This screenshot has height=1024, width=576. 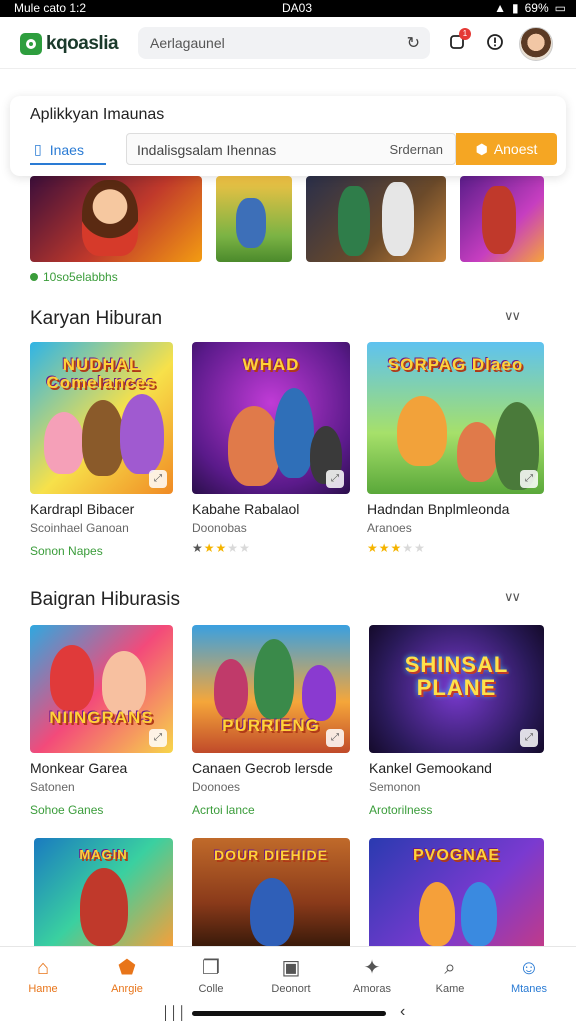 I want to click on nav-item-games: ⬟ Anrgie, so click(x=127, y=975).